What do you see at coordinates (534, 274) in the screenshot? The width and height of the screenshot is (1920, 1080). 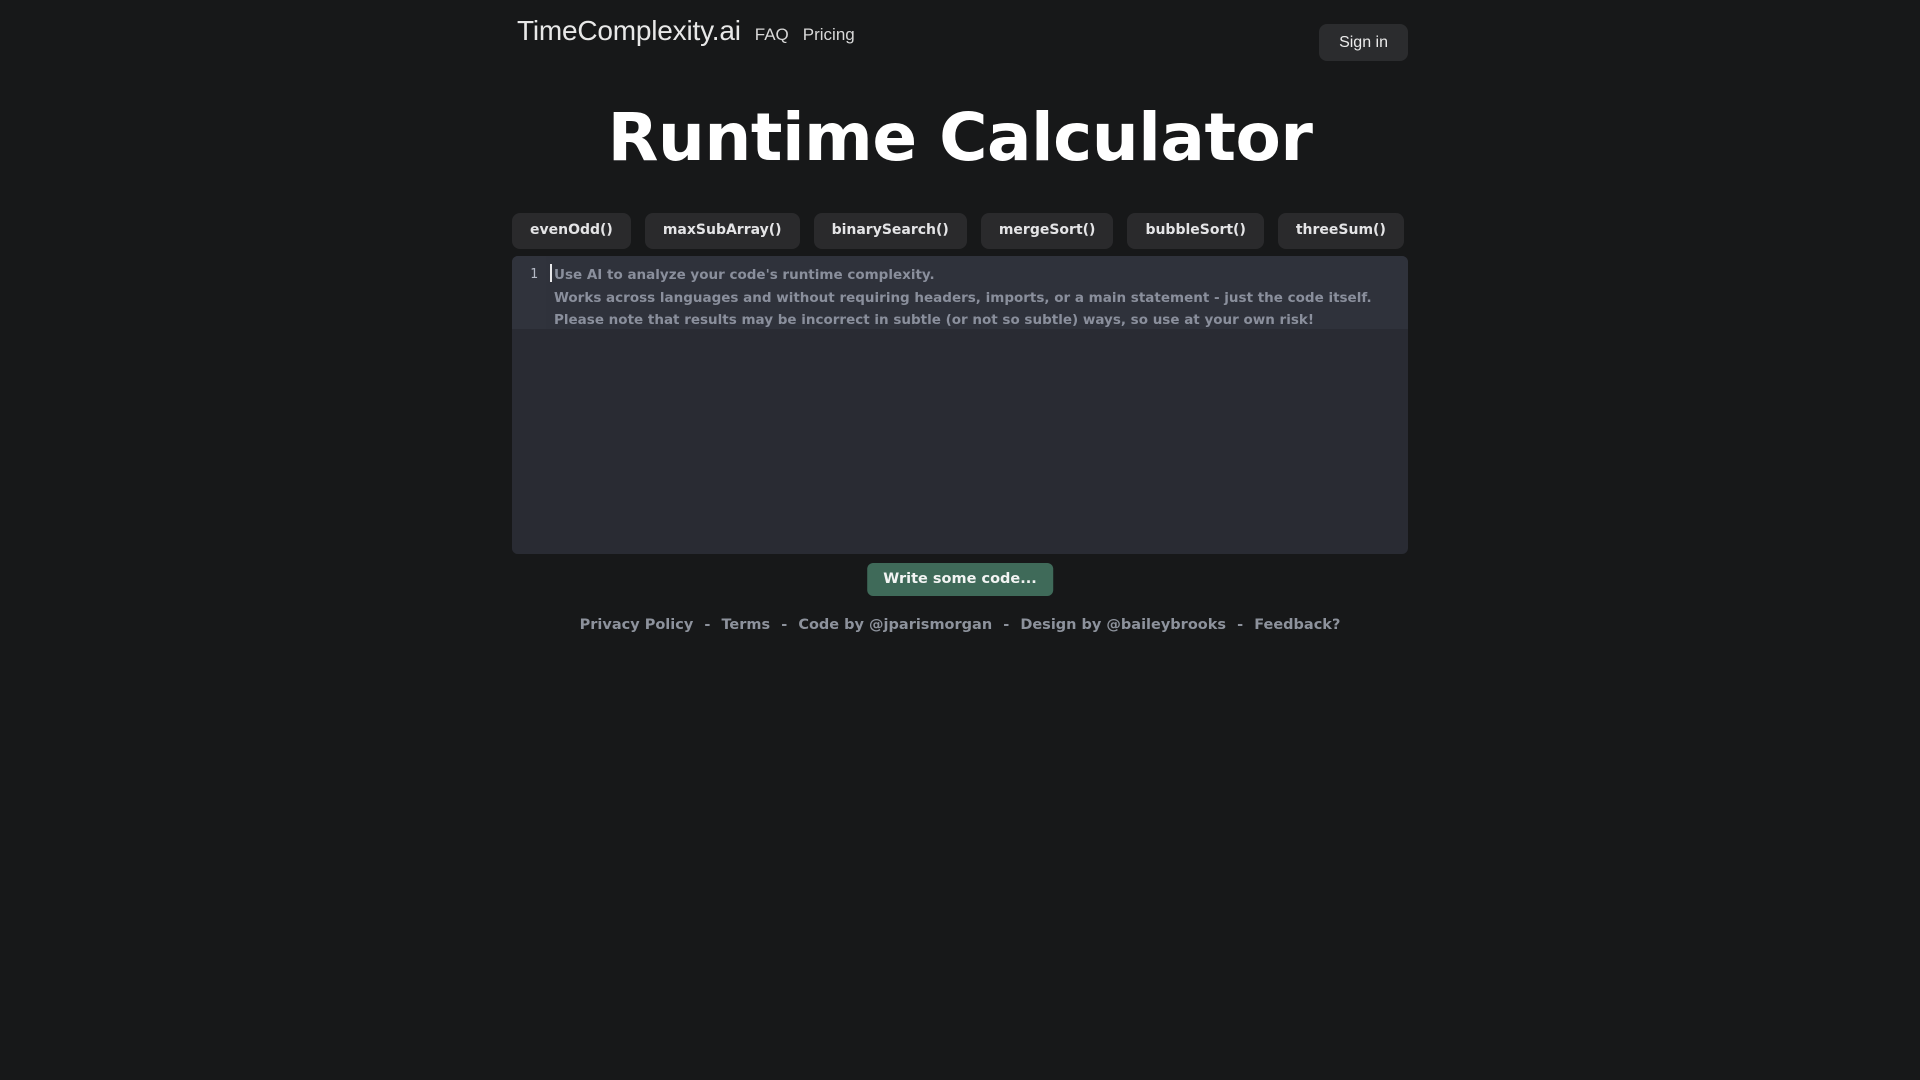 I see `line-number: 1` at bounding box center [534, 274].